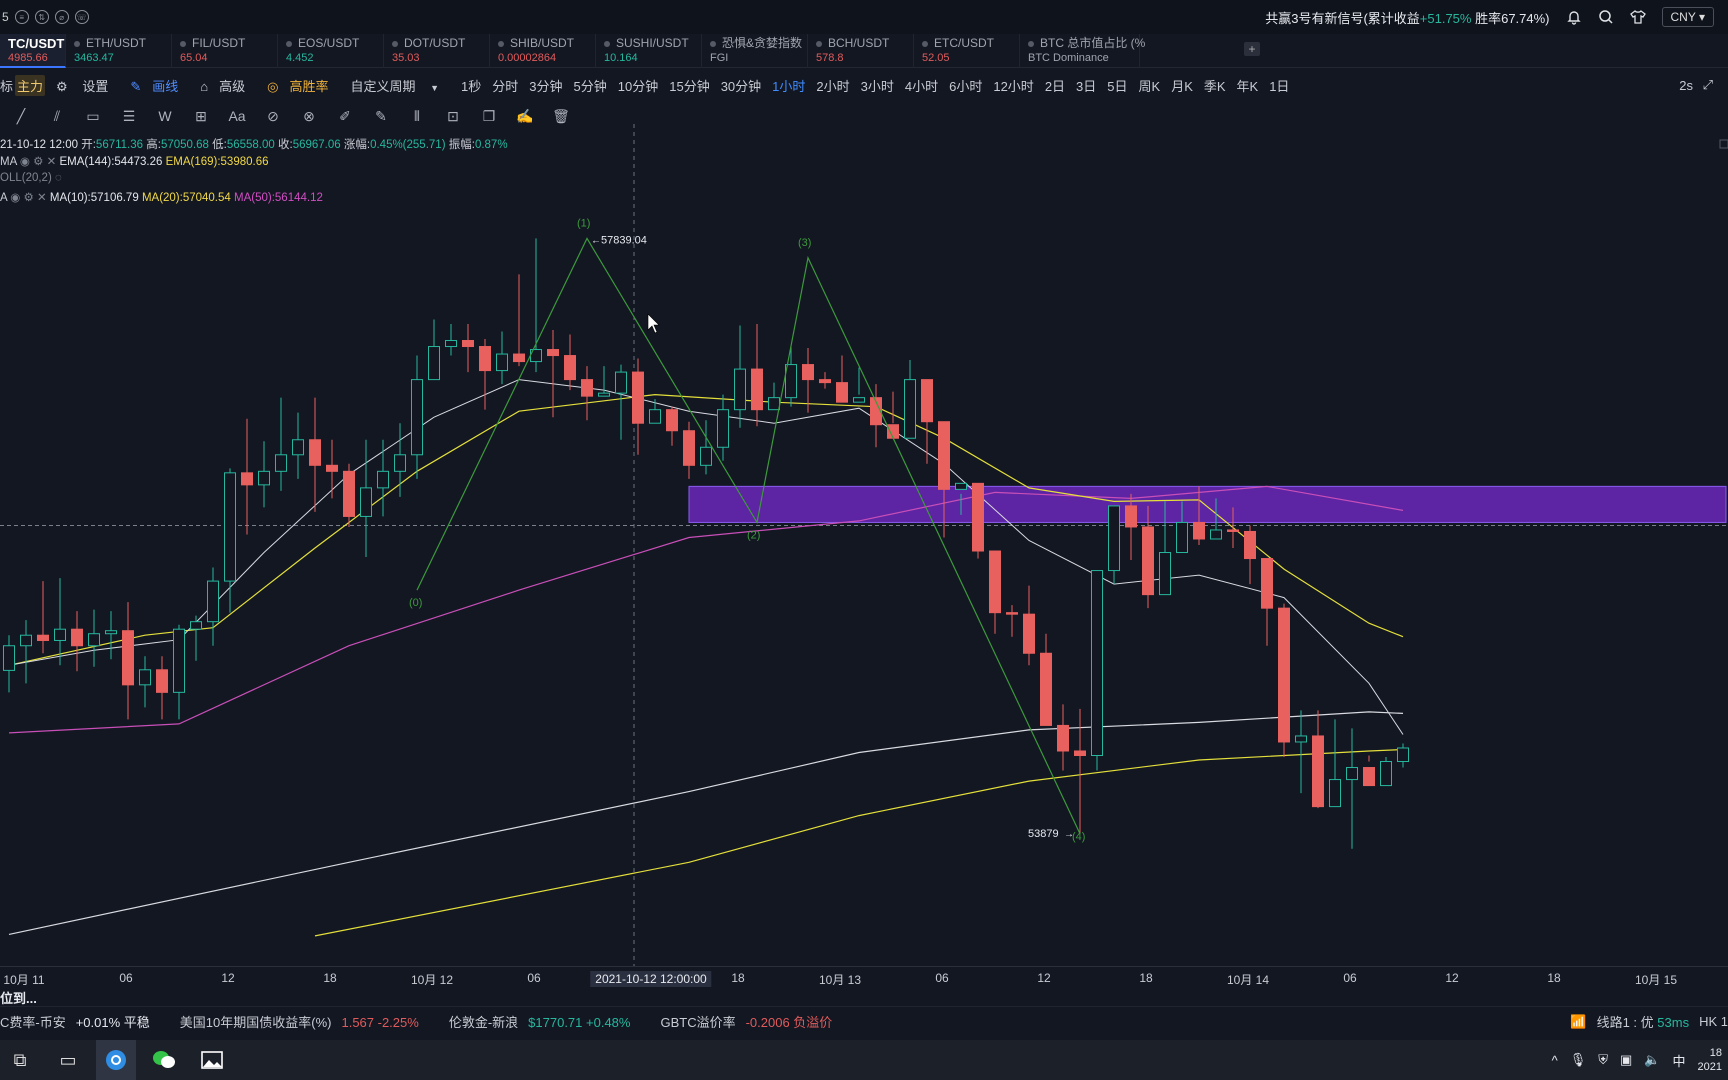 This screenshot has width=1728, height=1080. I want to click on magnet-icon: ⊘, so click(273, 116).